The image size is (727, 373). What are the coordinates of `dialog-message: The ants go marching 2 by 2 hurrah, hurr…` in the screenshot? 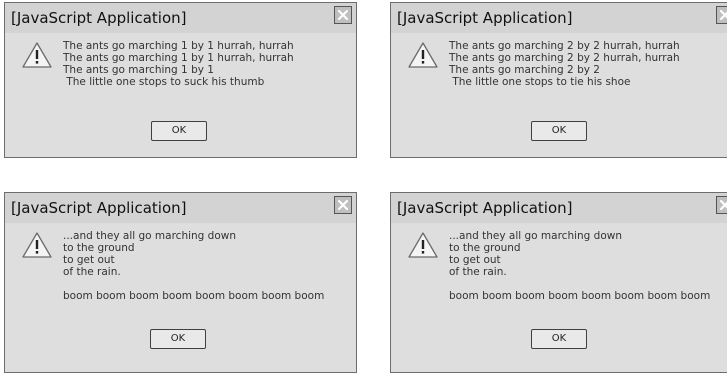 It's located at (564, 64).